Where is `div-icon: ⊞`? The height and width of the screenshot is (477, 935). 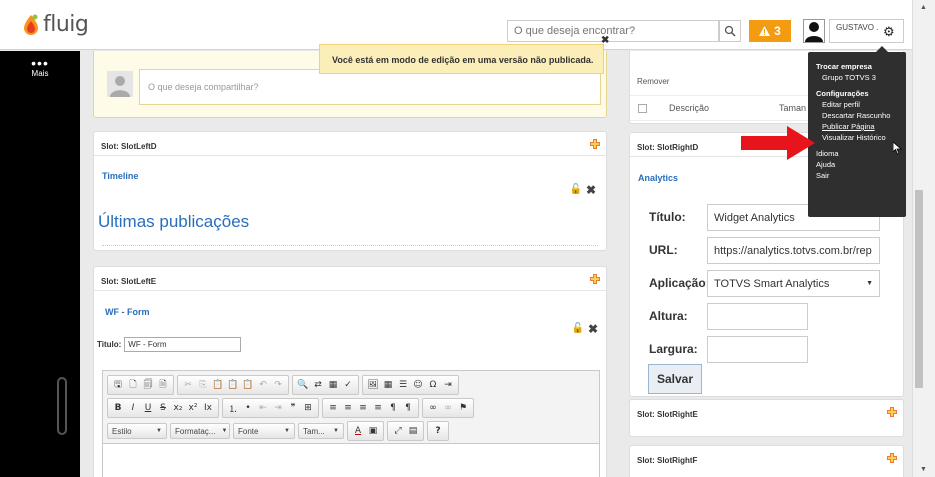
div-icon: ⊞ is located at coordinates (308, 408).